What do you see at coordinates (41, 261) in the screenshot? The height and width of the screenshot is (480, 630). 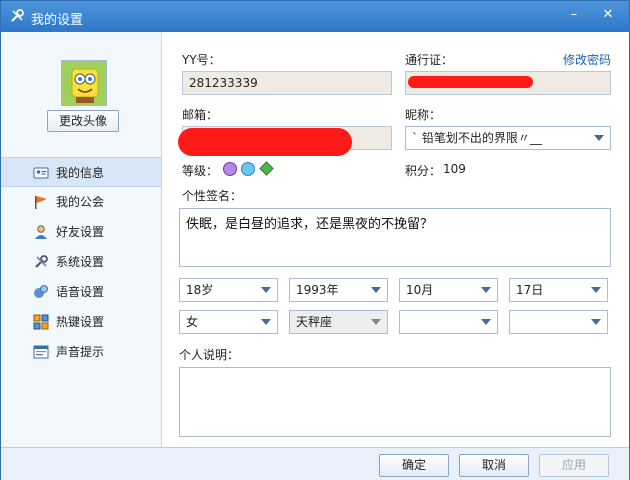 I see `wrench-icon` at bounding box center [41, 261].